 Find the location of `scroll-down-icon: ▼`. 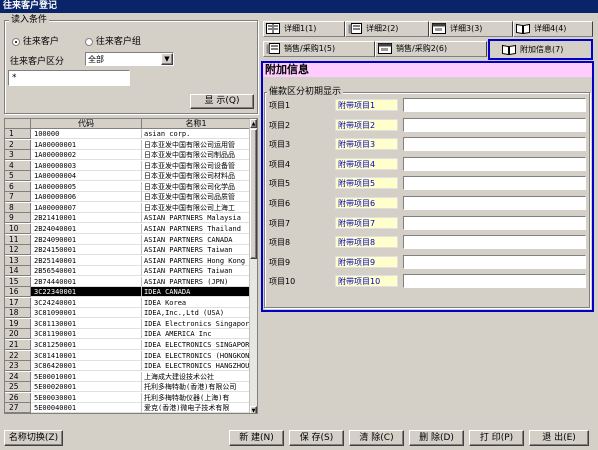

scroll-down-icon: ▼ is located at coordinates (253, 409).